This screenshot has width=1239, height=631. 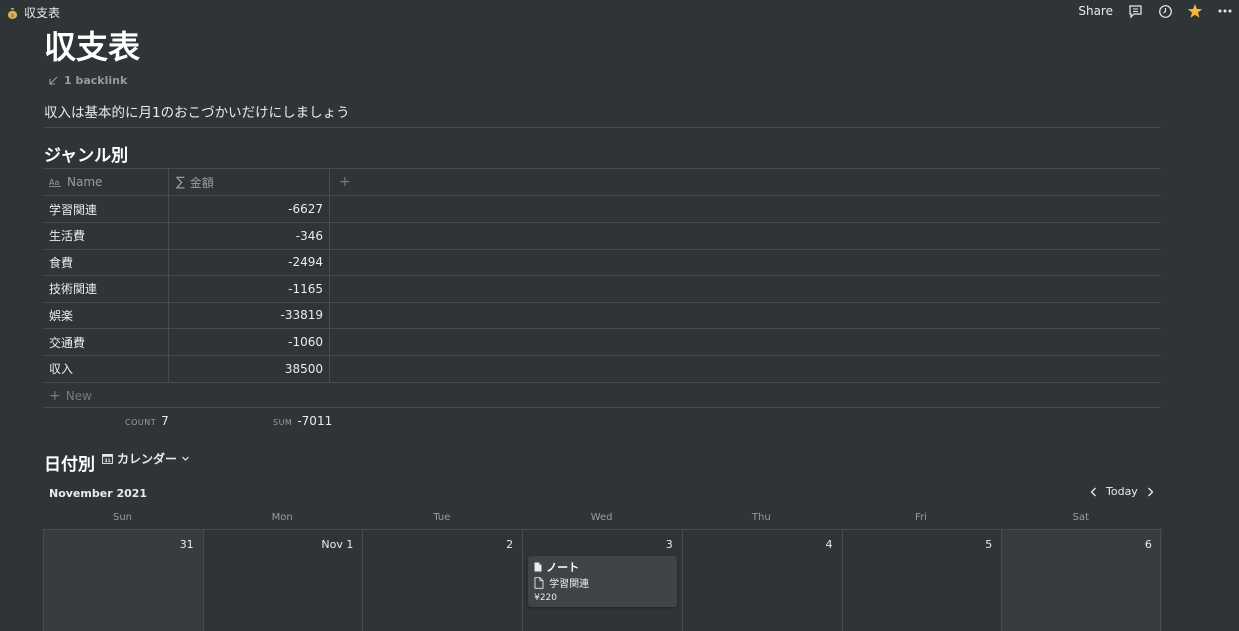 What do you see at coordinates (197, 113) in the screenshot?
I see `page-description: 収入は基本的に月1のおこづかいだけにしましょう` at bounding box center [197, 113].